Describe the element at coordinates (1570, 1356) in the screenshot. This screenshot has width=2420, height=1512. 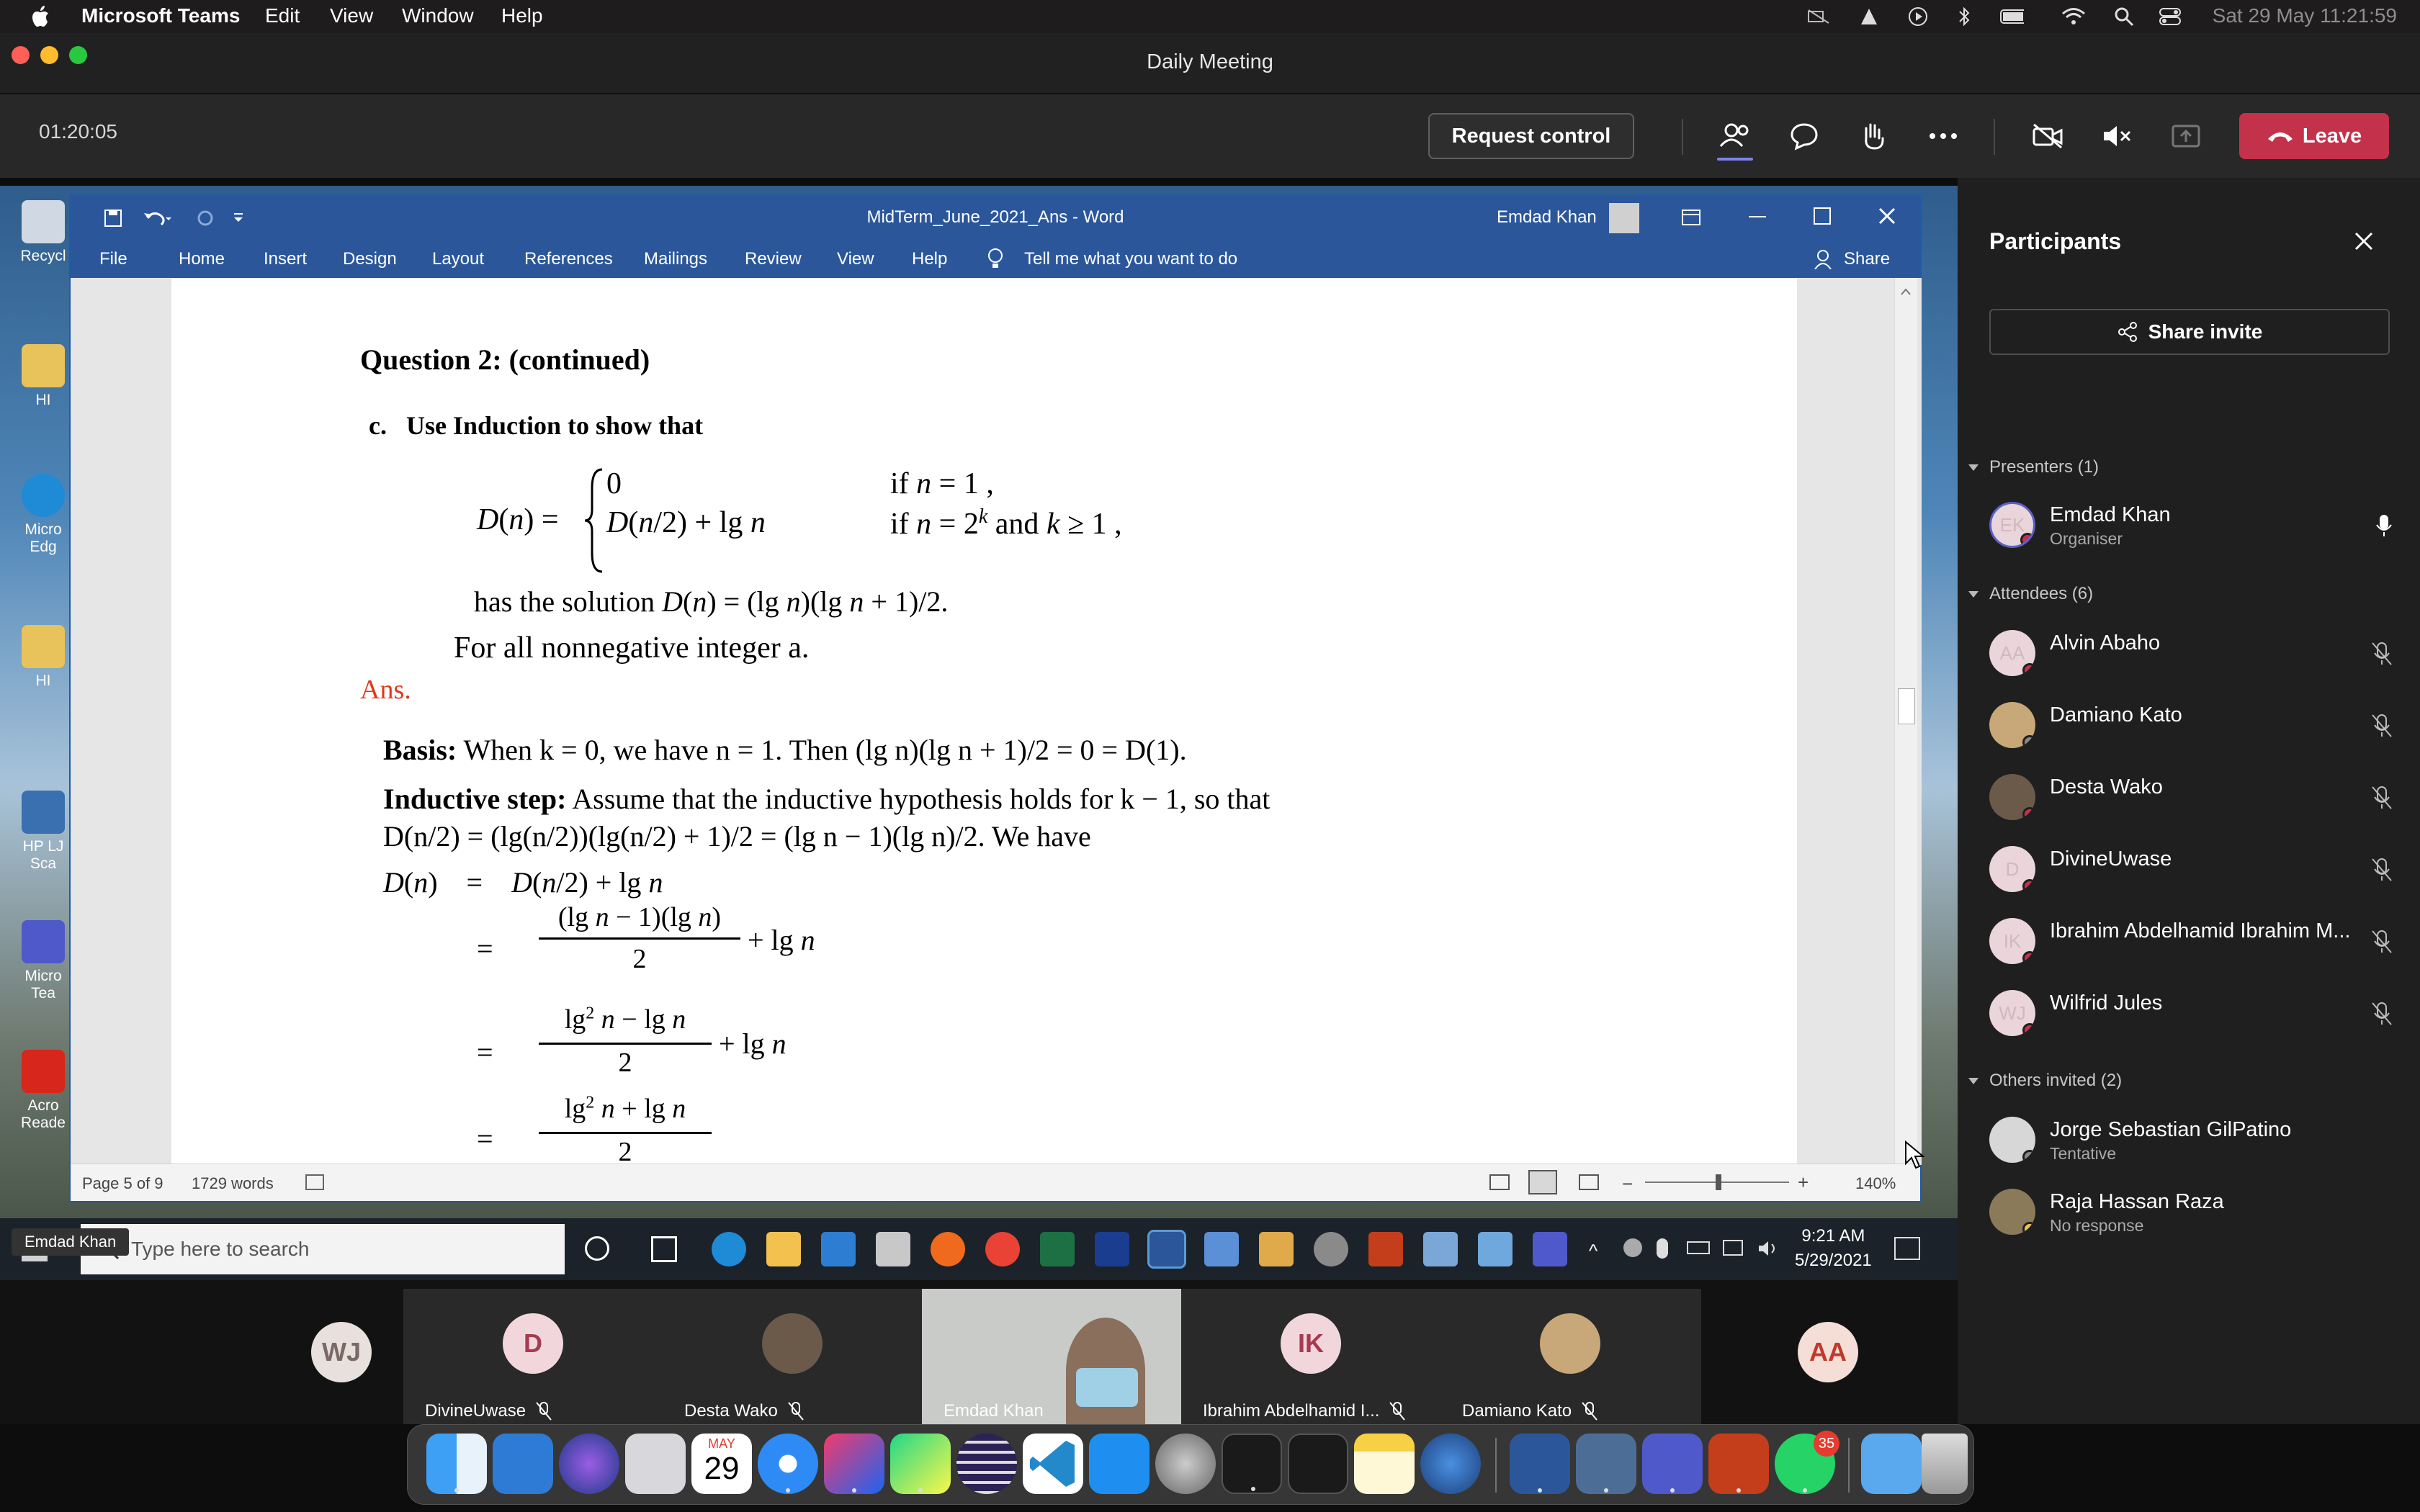
I see `gallery-tile-damiano-kato: Damiano Kato` at that location.